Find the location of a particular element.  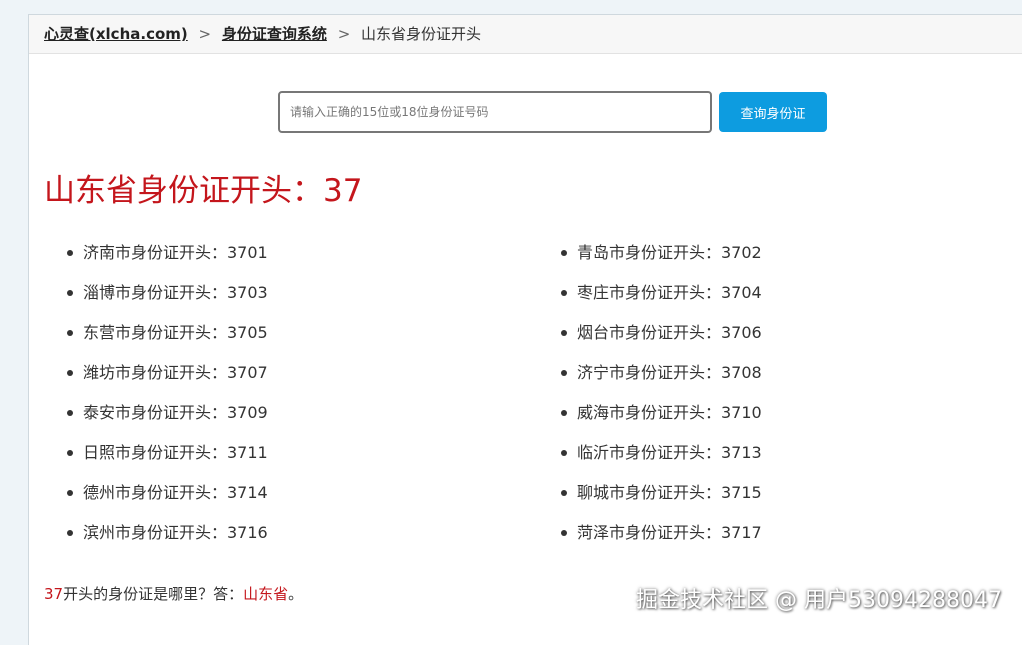

city-item-label: 菏泽市身份证开头：3717 is located at coordinates (669, 532).